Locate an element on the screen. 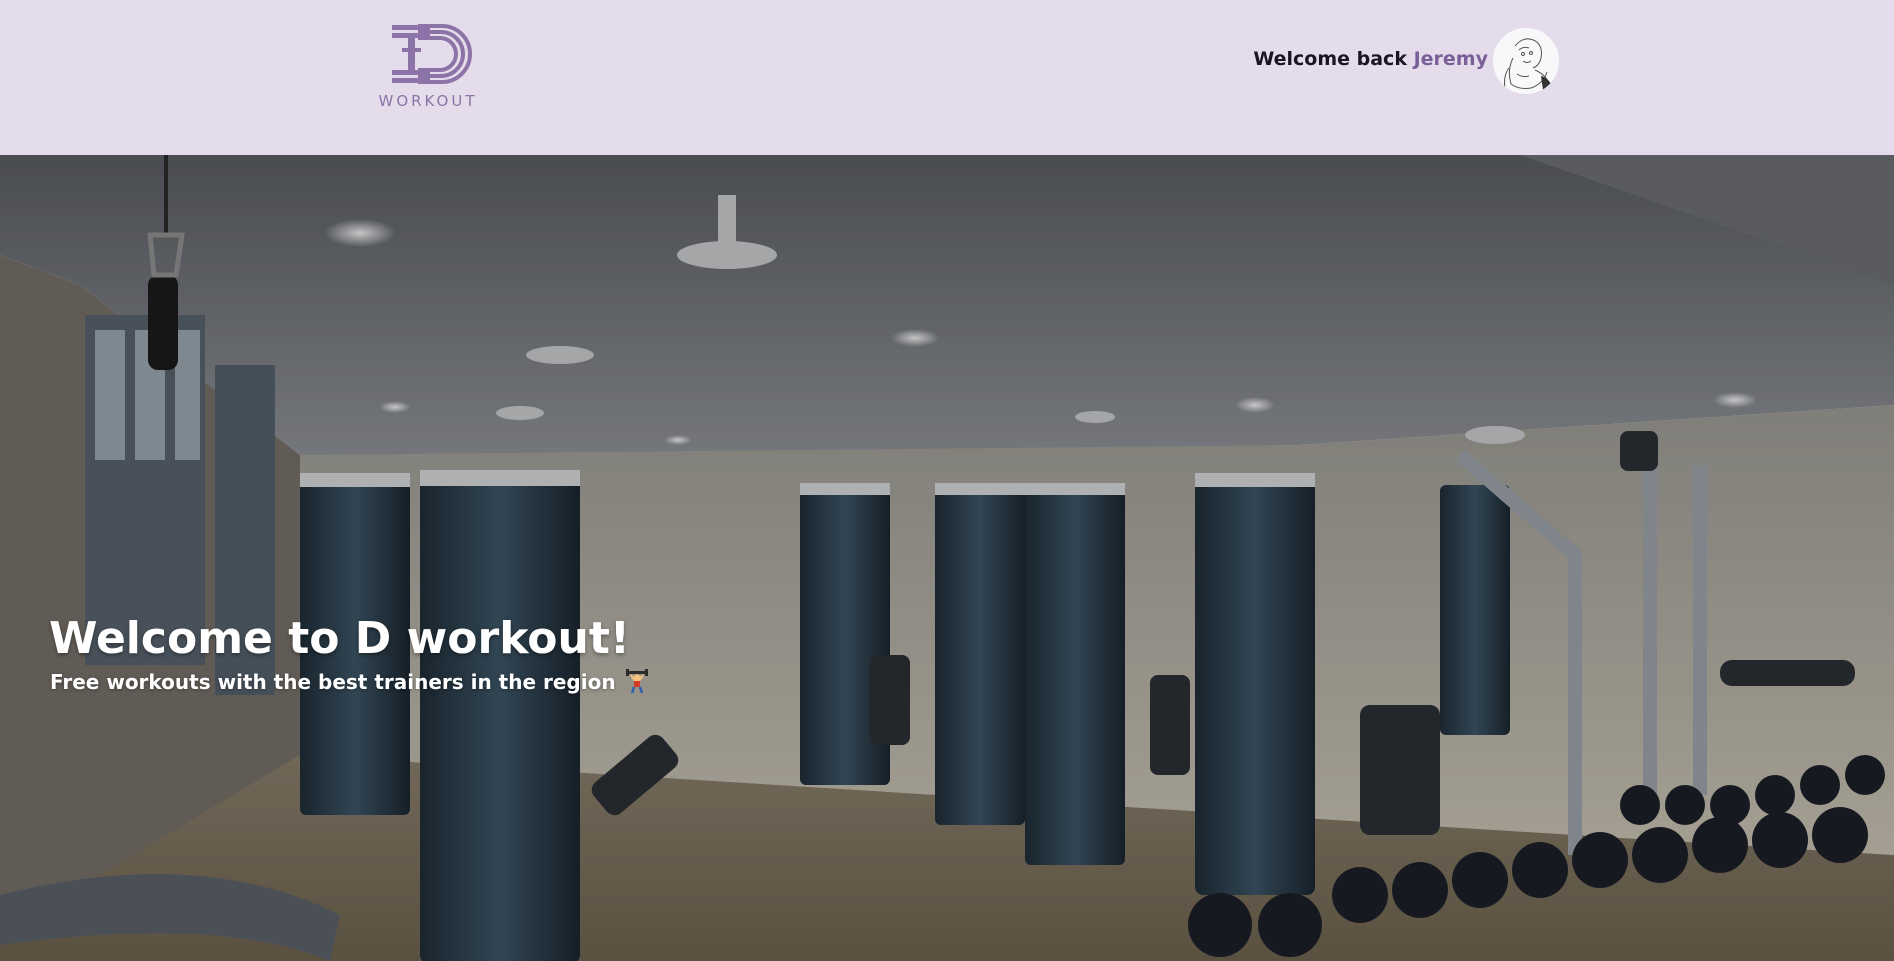 Image resolution: width=1894 pixels, height=961 pixels. gorilla-sketch-avatar-icon is located at coordinates (1526, 61).